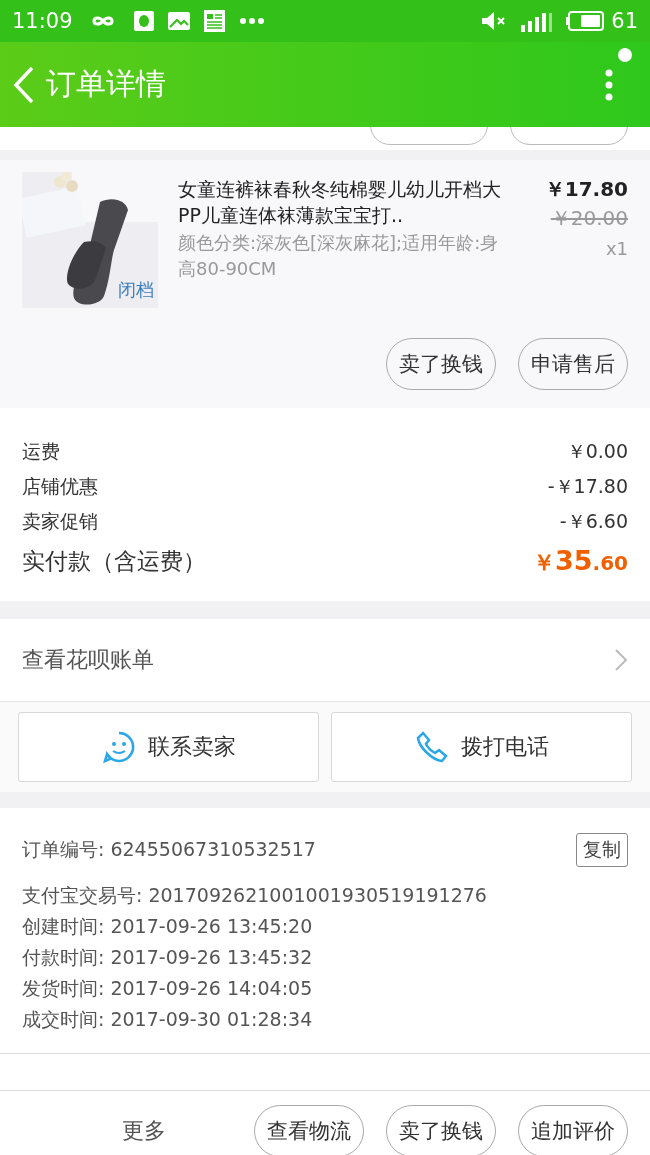 The height and width of the screenshot is (1155, 650). Describe the element at coordinates (167, 1019) in the screenshot. I see `order-info-text: 成交时间: 2017-09-30 01:28:34` at that location.